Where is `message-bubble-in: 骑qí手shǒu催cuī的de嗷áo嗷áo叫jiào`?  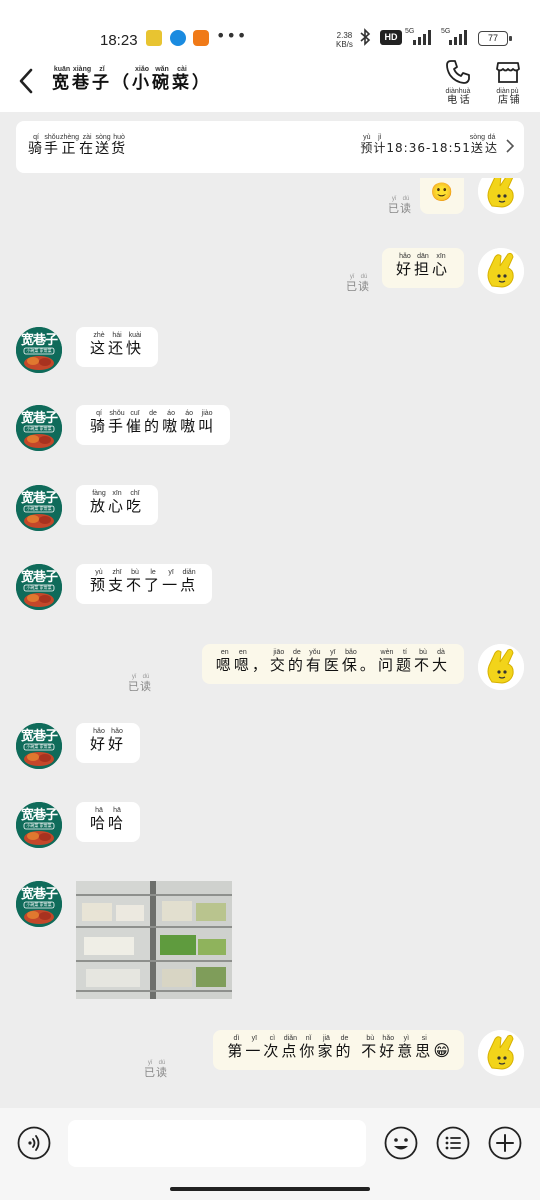
message-bubble-in: 骑qí手shǒu催cuī的de嗷áo嗷áo叫jiào is located at coordinates (153, 425).